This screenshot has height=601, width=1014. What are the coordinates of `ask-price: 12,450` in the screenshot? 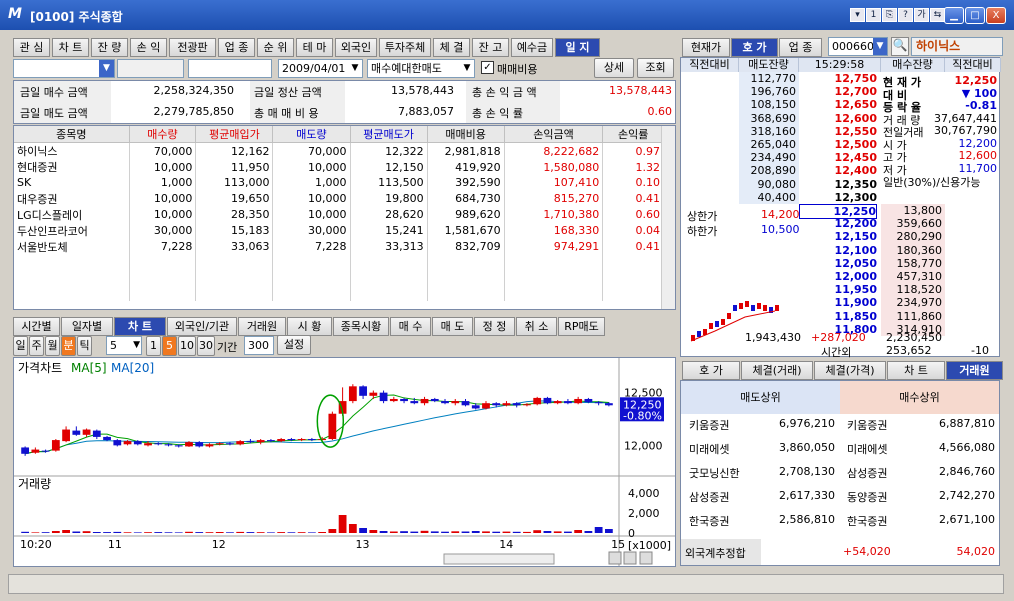 It's located at (838, 157).